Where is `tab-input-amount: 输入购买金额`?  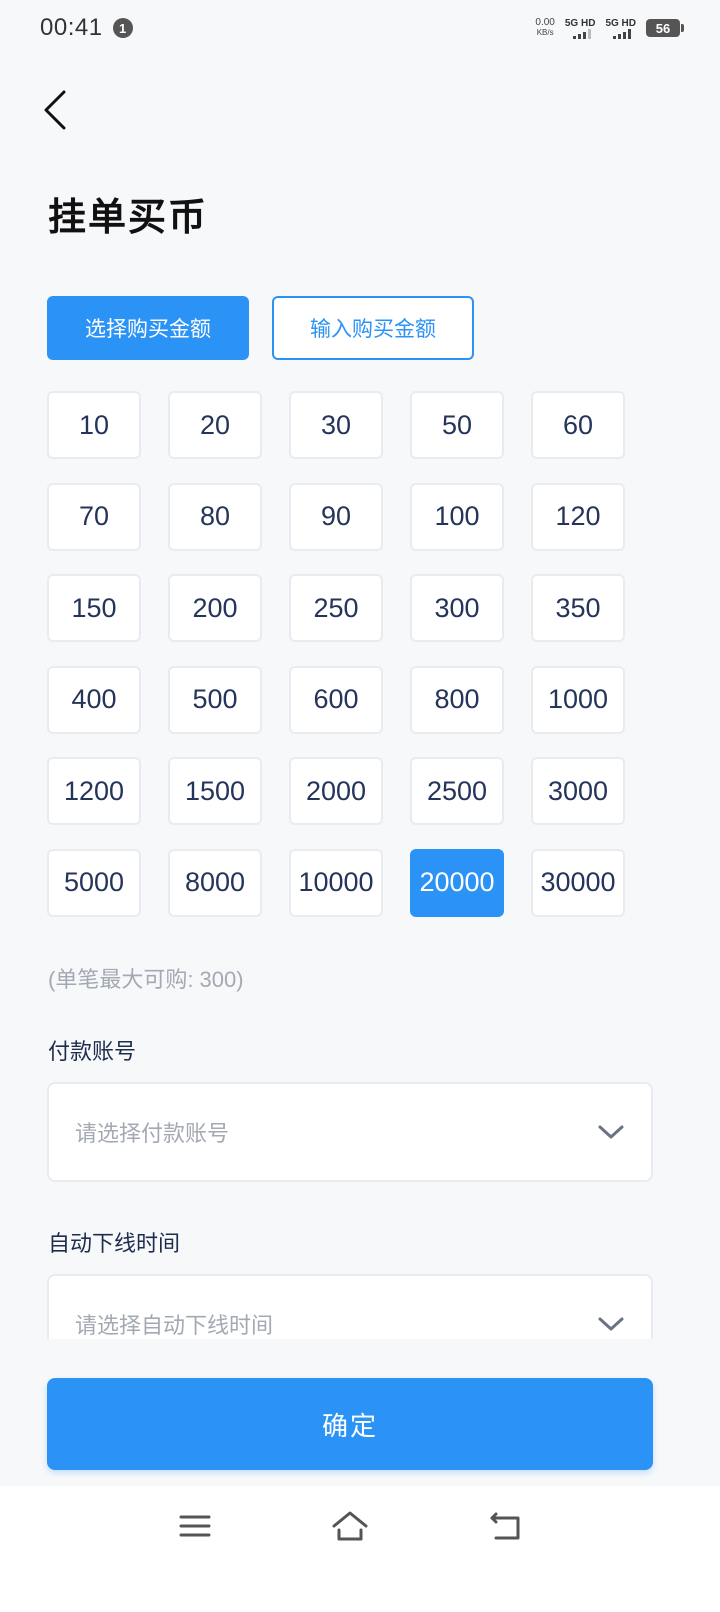 tab-input-amount: 输入购买金额 is located at coordinates (373, 328).